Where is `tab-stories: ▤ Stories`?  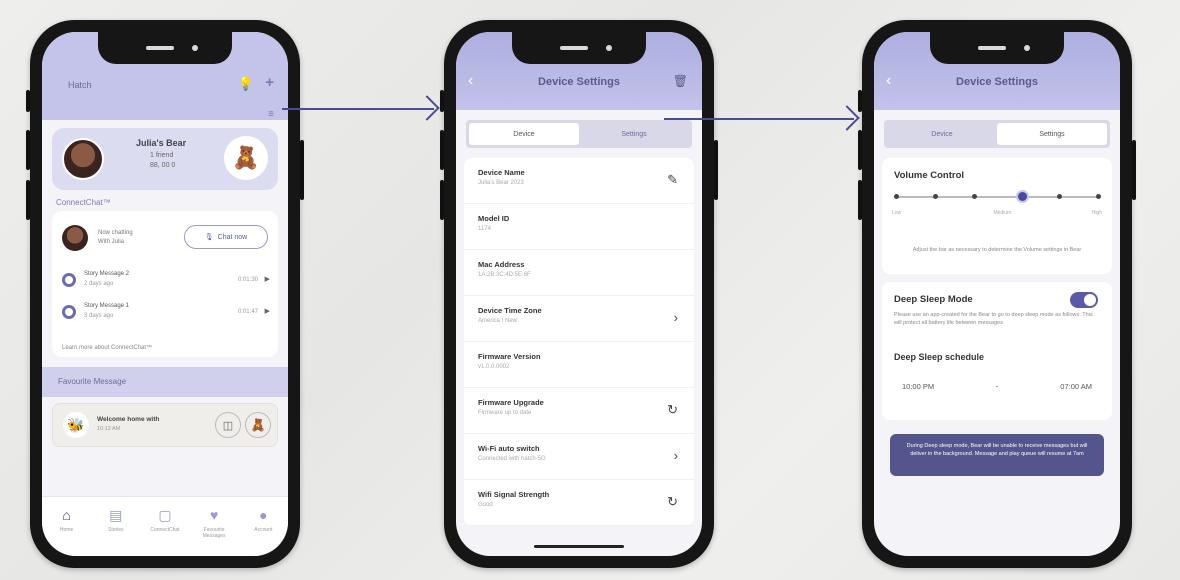 tab-stories: ▤ Stories is located at coordinates (116, 531).